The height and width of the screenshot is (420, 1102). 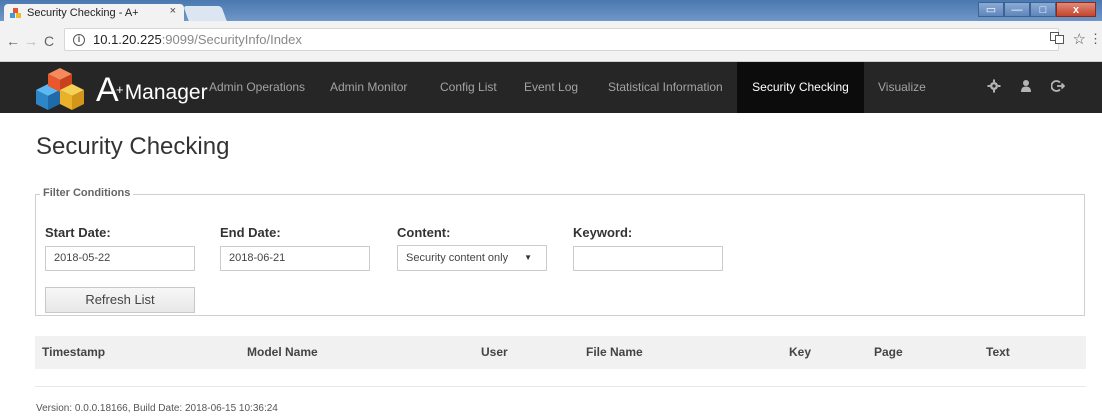 I want to click on content-select-value: Security content only, so click(x=457, y=258).